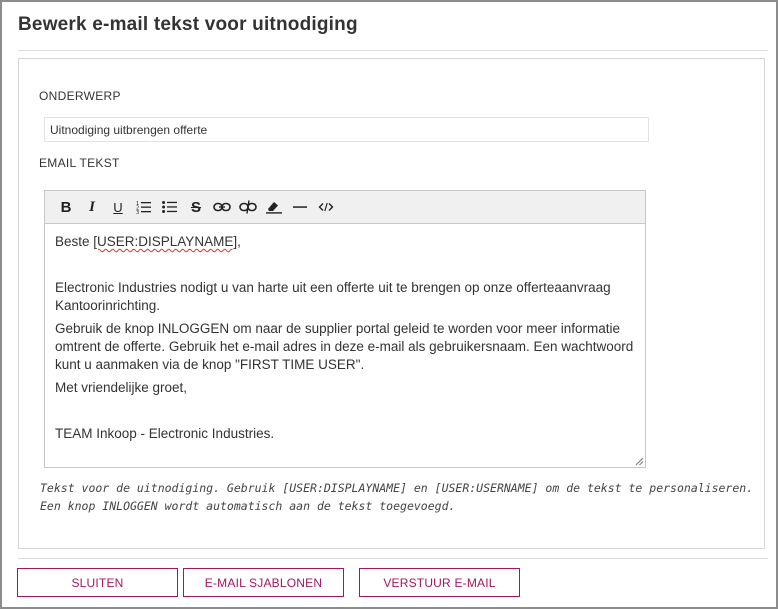  What do you see at coordinates (345, 242) in the screenshot?
I see `greeting-line: Beste [USER:DISPLAYNAME],` at bounding box center [345, 242].